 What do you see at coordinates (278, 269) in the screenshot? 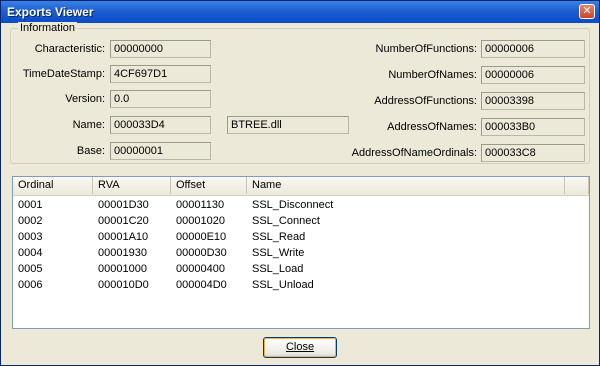
I see `table-cell: SSL_Load` at bounding box center [278, 269].